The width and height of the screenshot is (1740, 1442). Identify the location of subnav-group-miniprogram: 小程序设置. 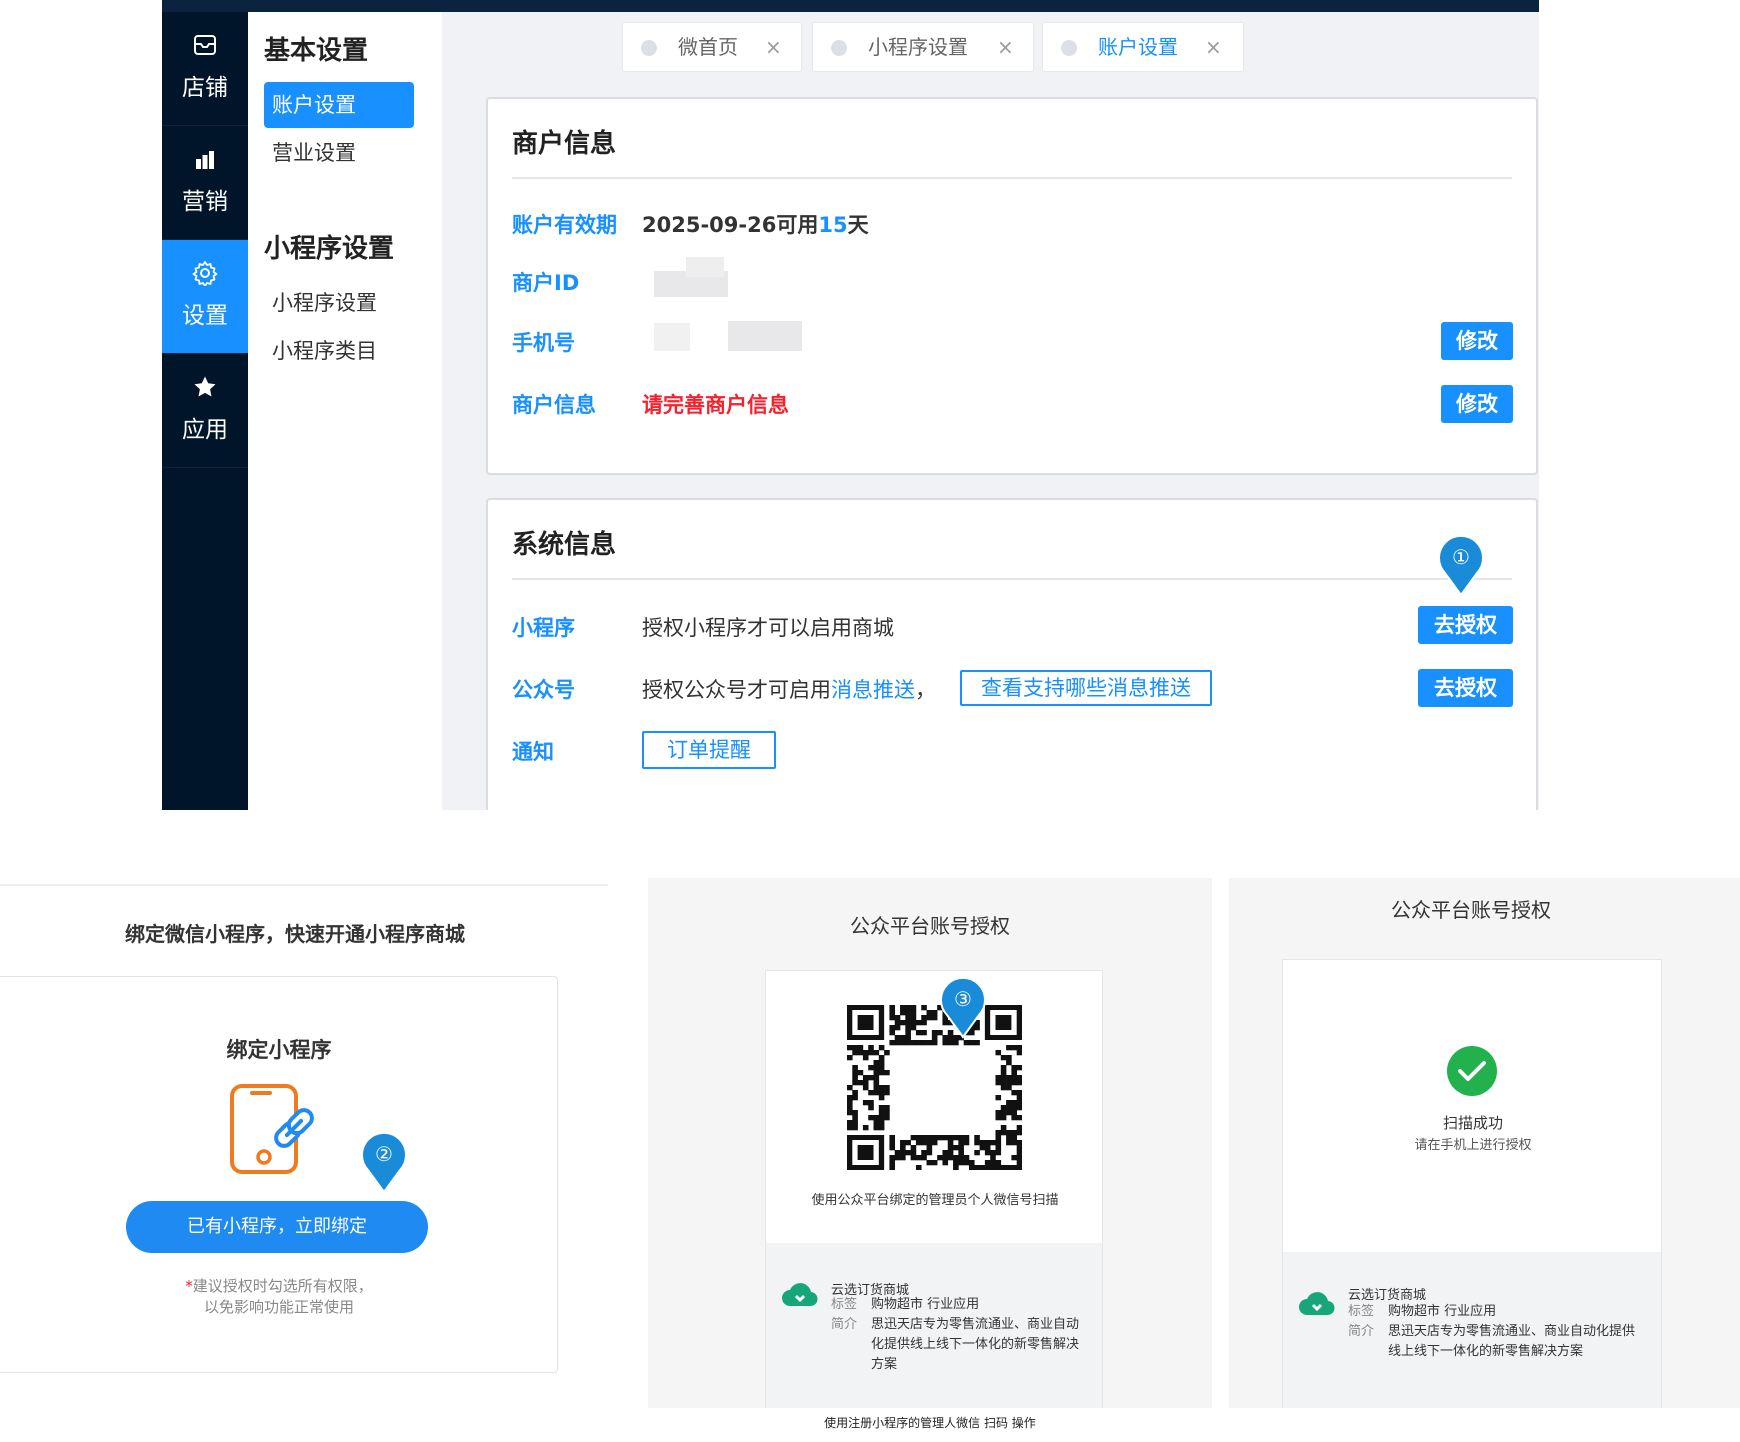
(329, 249).